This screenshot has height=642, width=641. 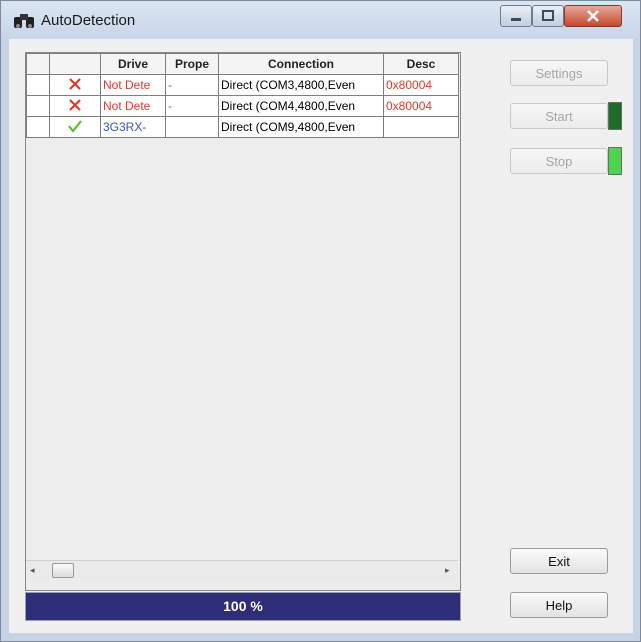 What do you see at coordinates (320, 20) in the screenshot?
I see `title-bar: AutoDetection` at bounding box center [320, 20].